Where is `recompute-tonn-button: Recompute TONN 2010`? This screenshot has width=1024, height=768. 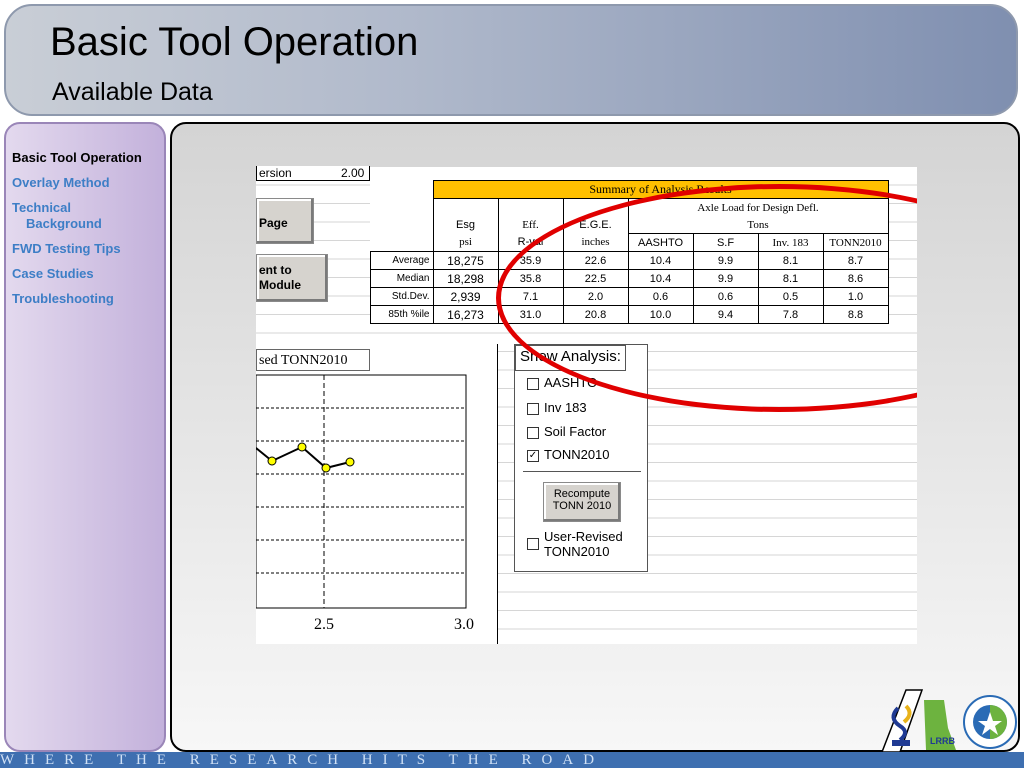 recompute-tonn-button: Recompute TONN 2010 is located at coordinates (582, 502).